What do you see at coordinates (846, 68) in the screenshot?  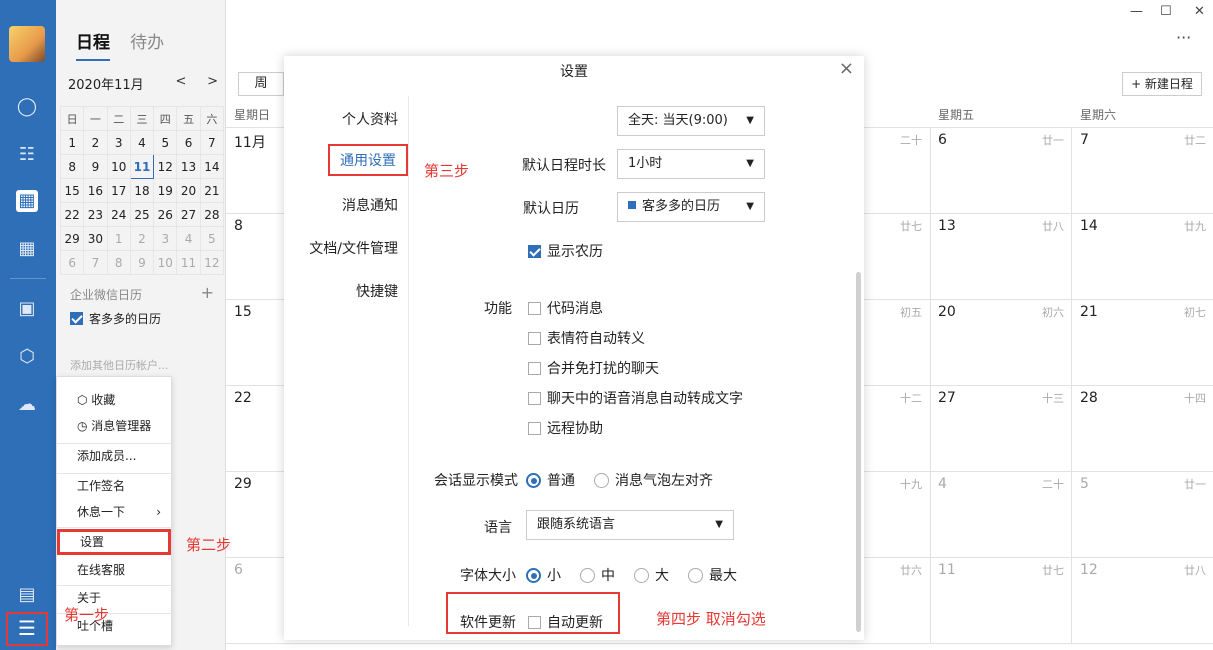 I see `close-icon: ×` at bounding box center [846, 68].